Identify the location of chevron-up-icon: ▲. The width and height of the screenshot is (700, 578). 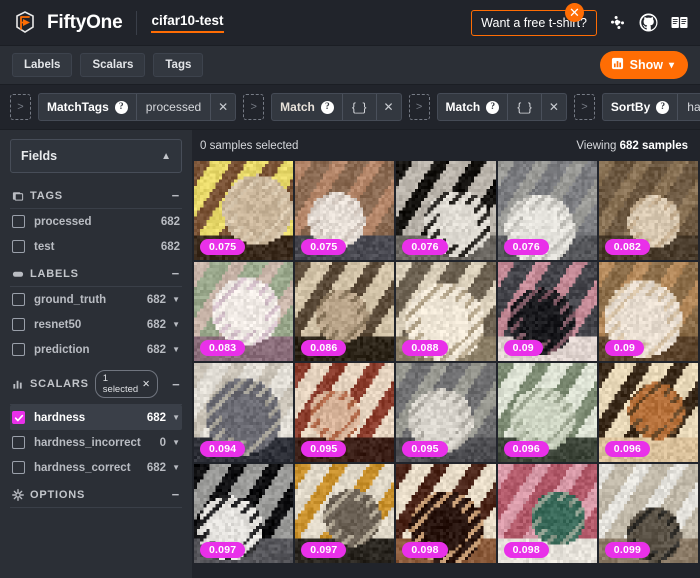
(166, 156).